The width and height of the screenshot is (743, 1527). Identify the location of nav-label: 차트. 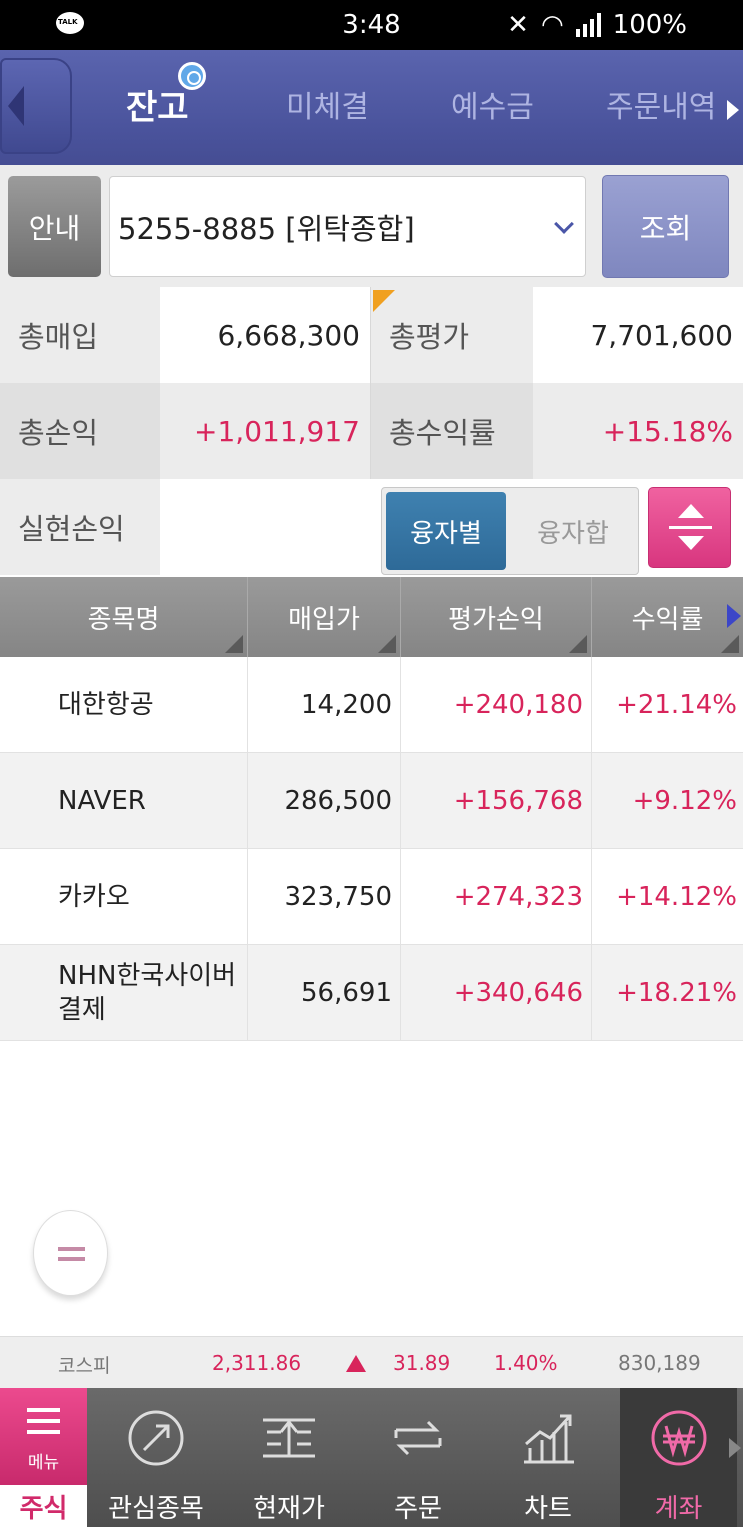
(548, 1509).